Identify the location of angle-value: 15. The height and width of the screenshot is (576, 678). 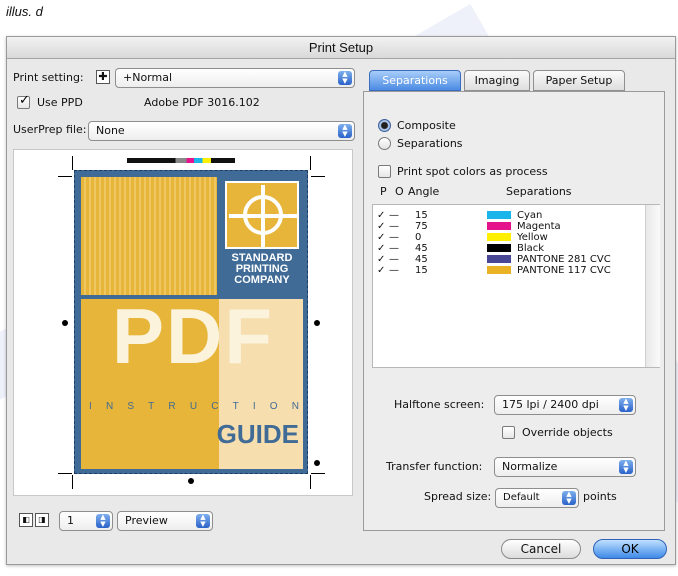
(421, 215).